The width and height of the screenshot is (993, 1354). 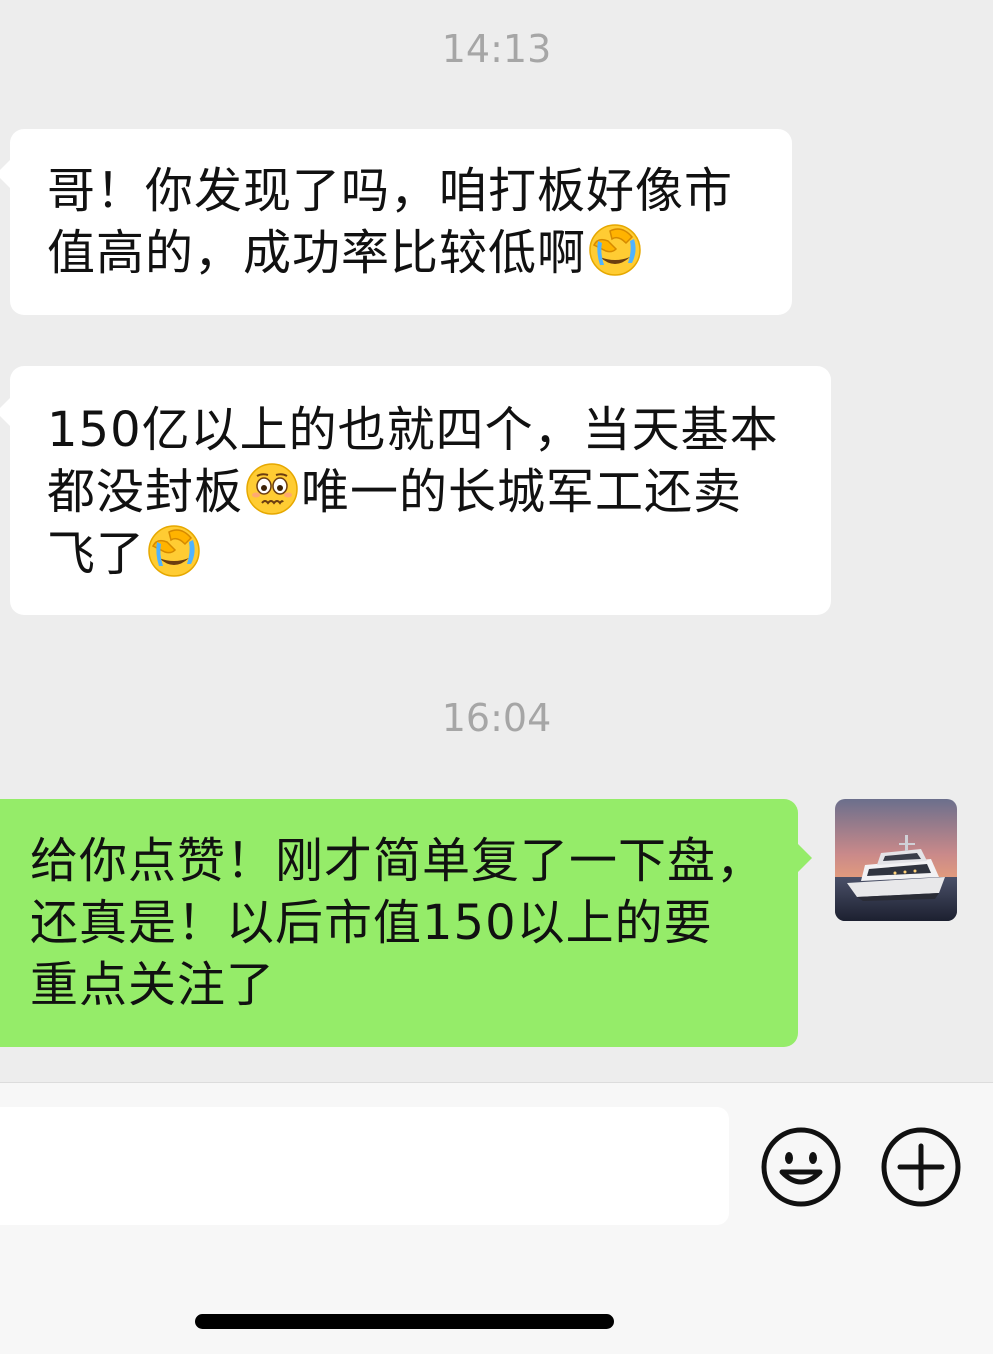 What do you see at coordinates (364, 1166) in the screenshot?
I see `message-input` at bounding box center [364, 1166].